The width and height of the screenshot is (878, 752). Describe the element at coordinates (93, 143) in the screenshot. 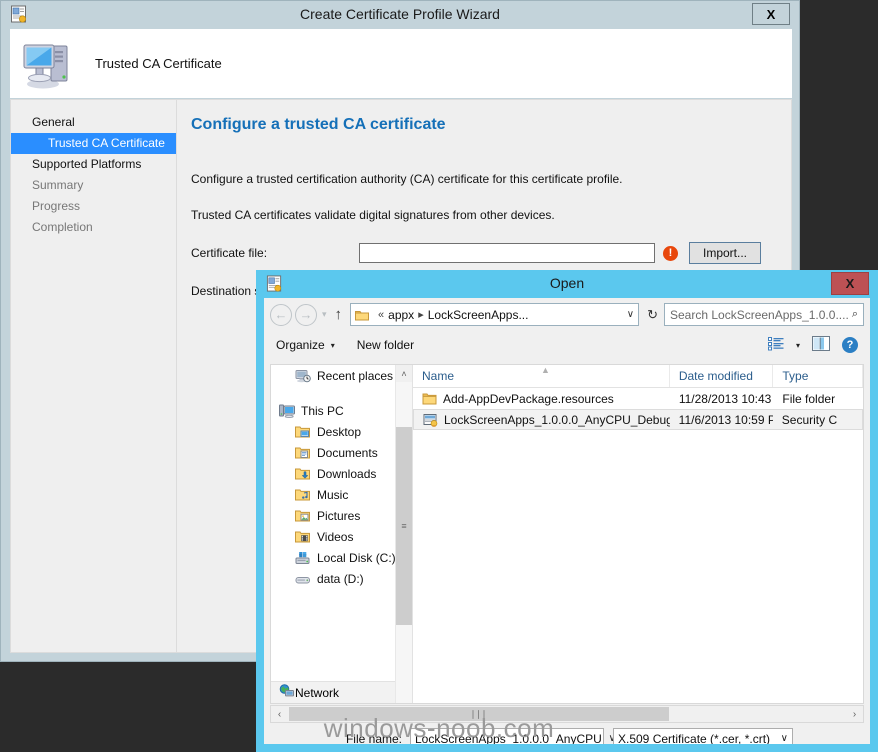

I see `sidebar-item-trusted-ca-certificate: Trusted CA Certificate` at that location.